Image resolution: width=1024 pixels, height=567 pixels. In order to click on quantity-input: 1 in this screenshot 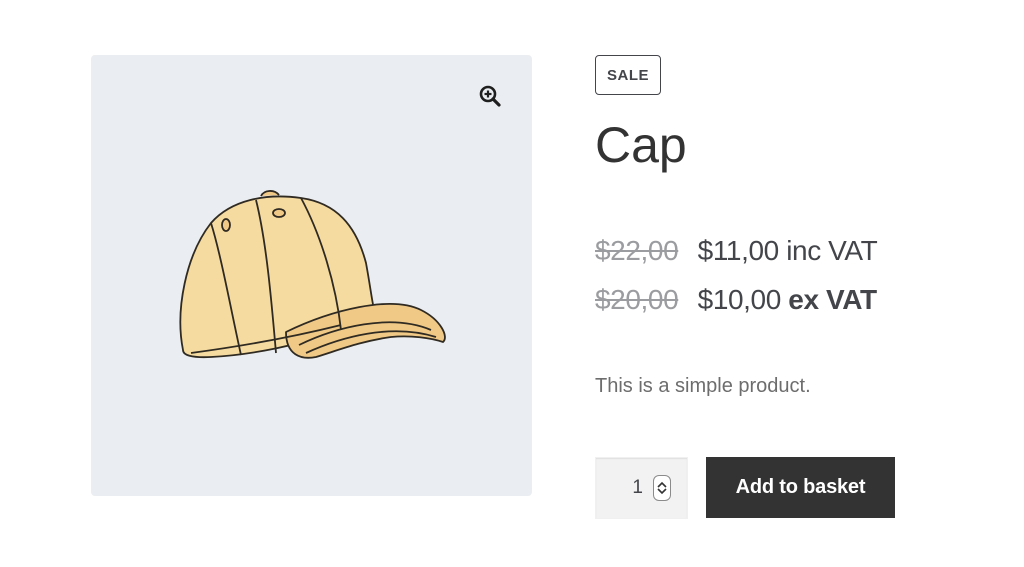, I will do `click(641, 488)`.